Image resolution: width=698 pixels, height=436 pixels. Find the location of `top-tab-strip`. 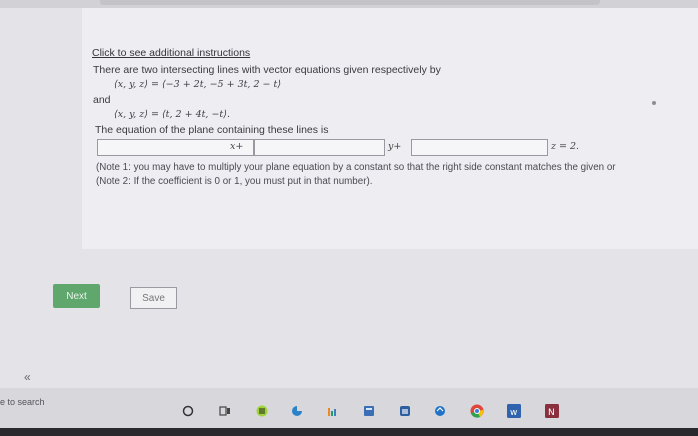

top-tab-strip is located at coordinates (350, 2).